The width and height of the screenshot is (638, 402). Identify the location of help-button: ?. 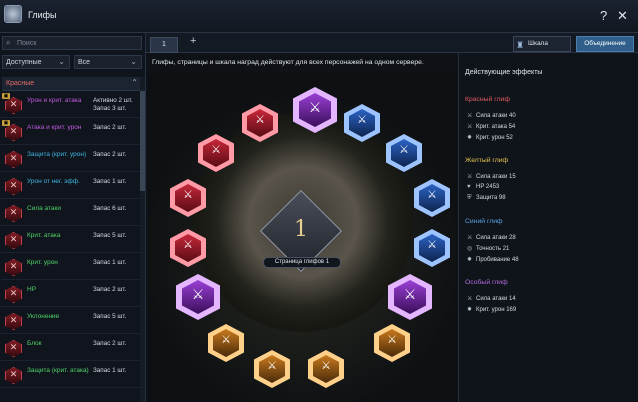
(603, 15).